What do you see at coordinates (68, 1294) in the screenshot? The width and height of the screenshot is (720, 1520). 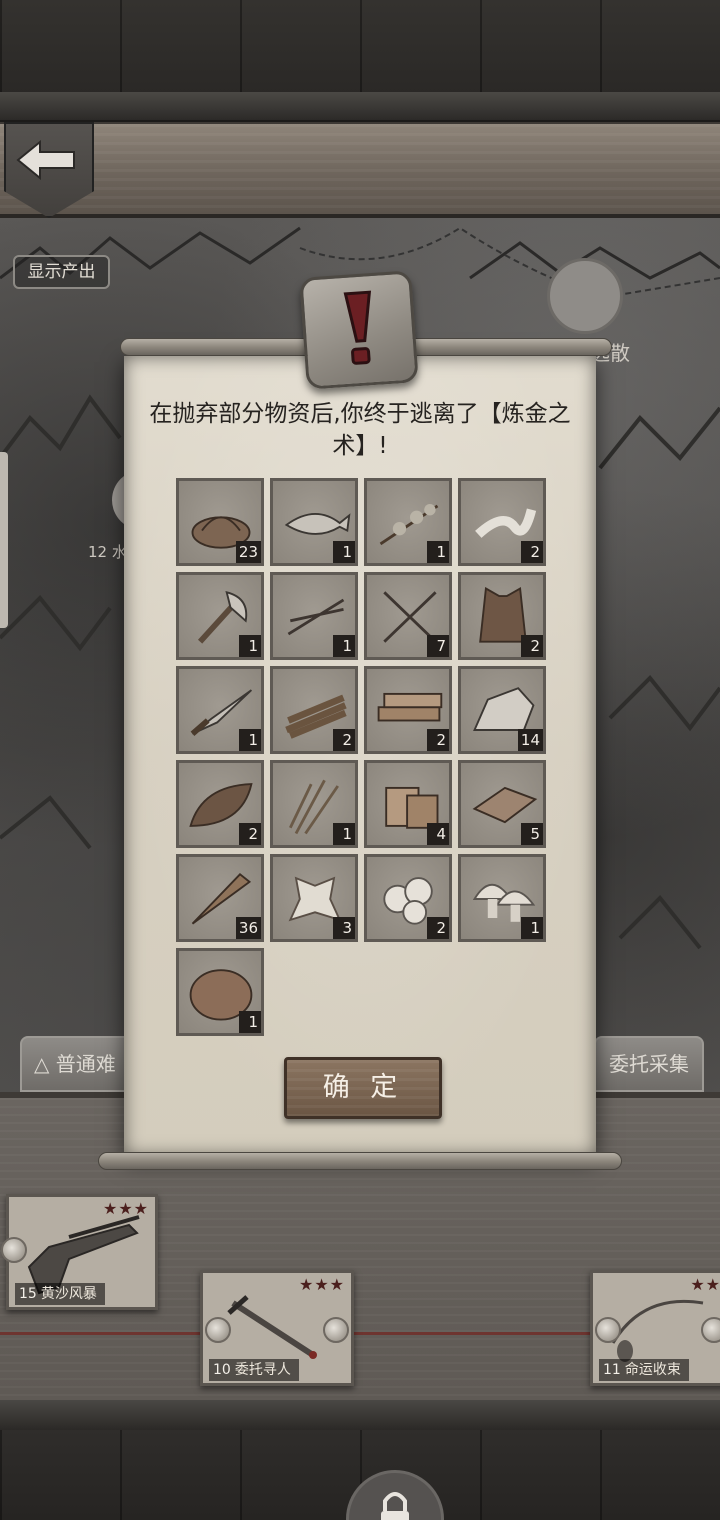 I see `quest-name: 黄沙风暴` at bounding box center [68, 1294].